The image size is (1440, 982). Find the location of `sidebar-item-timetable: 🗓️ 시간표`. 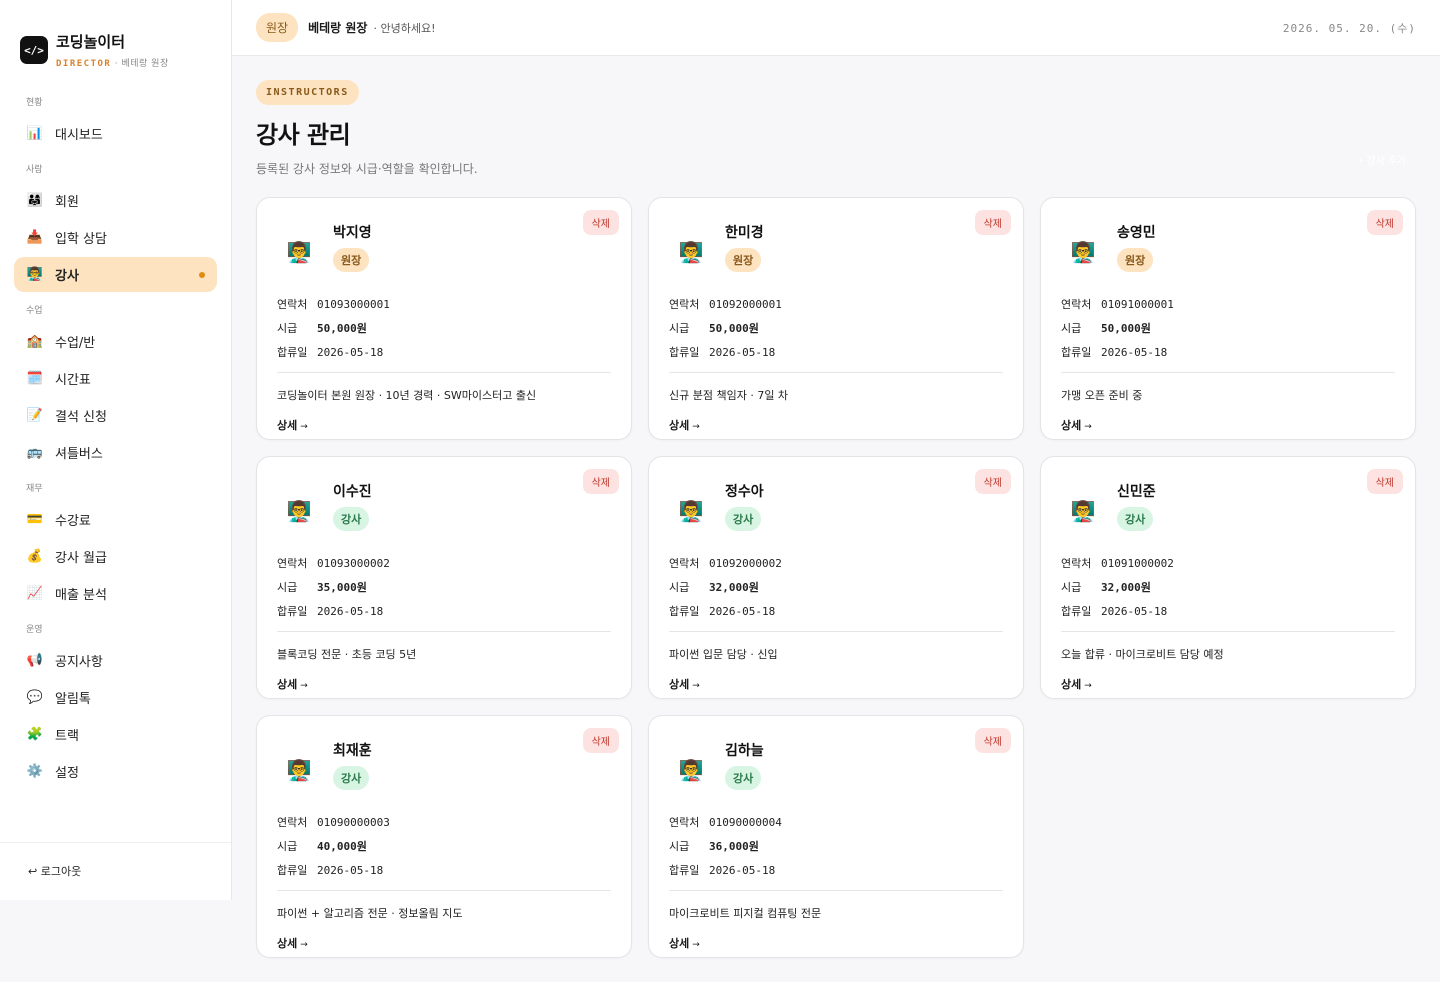

sidebar-item-timetable: 🗓️ 시간표 is located at coordinates (115, 378).